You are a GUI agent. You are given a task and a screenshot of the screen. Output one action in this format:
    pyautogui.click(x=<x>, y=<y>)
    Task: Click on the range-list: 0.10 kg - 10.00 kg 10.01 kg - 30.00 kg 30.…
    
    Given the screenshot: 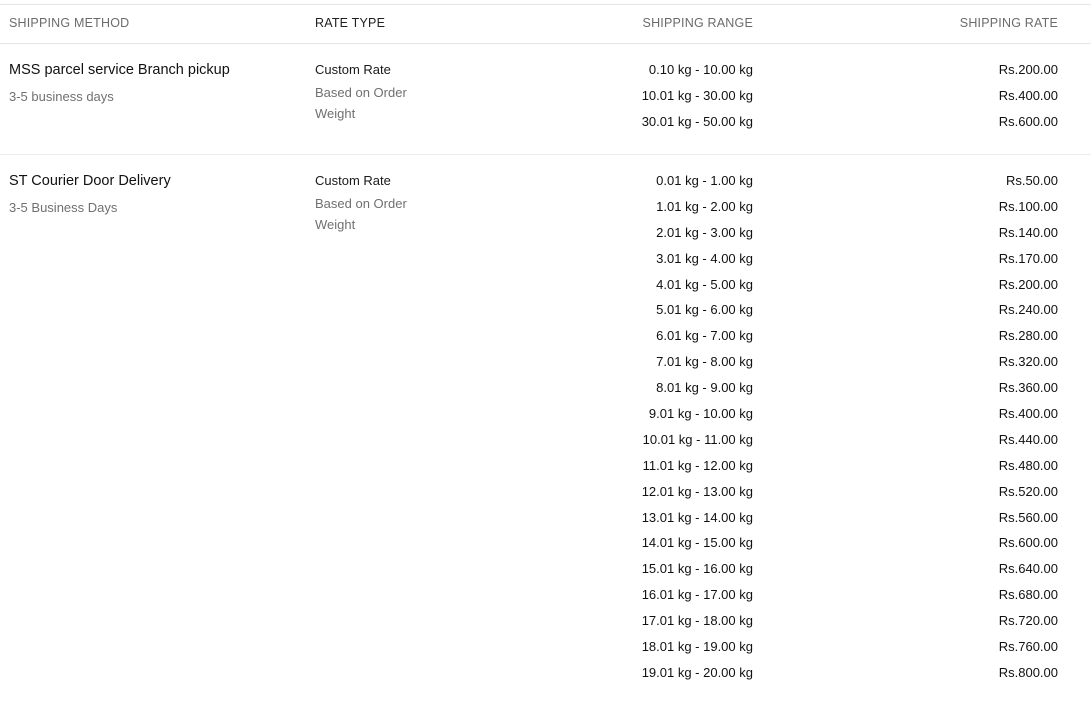 What is the action you would take?
    pyautogui.click(x=697, y=101)
    